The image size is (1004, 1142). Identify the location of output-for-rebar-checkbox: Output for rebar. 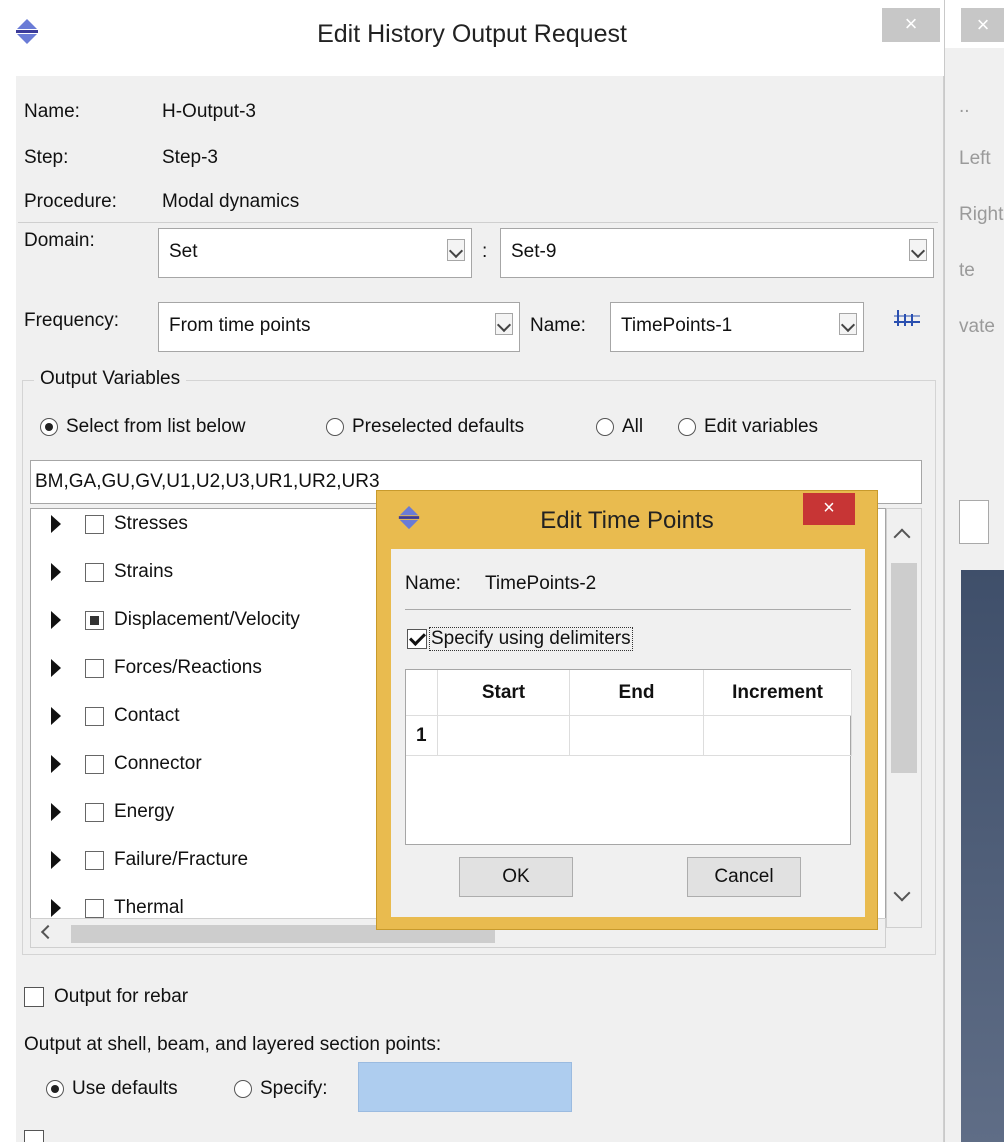
(106, 997).